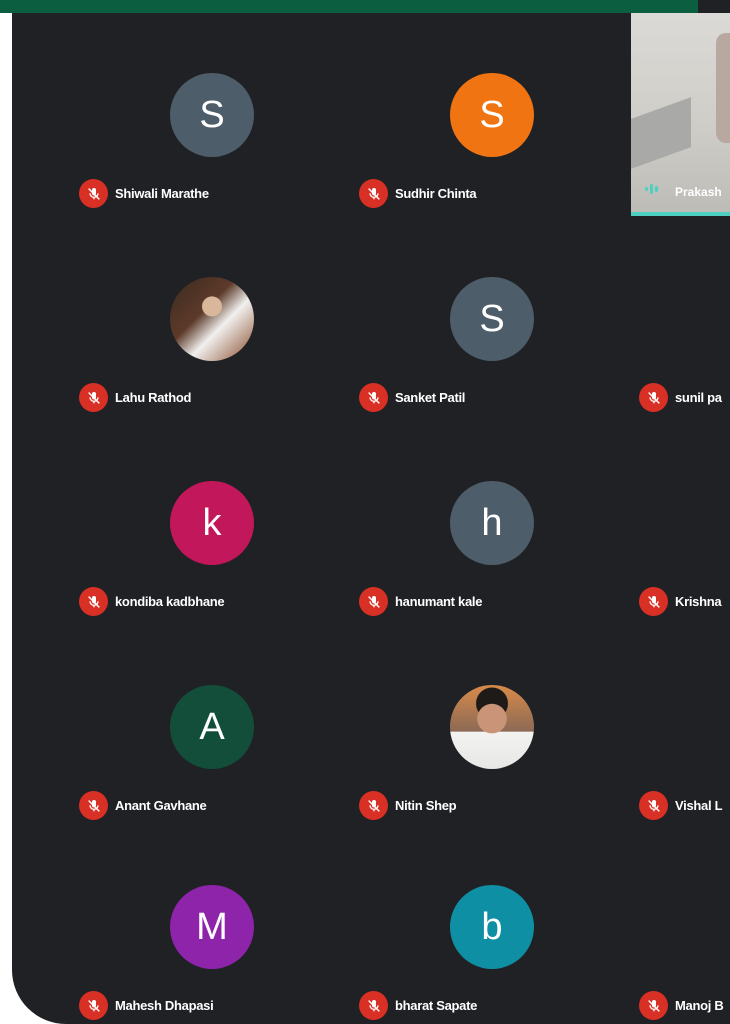 The width and height of the screenshot is (730, 1024). Describe the element at coordinates (153, 397) in the screenshot. I see `participant-name: Lahu Rathod` at that location.